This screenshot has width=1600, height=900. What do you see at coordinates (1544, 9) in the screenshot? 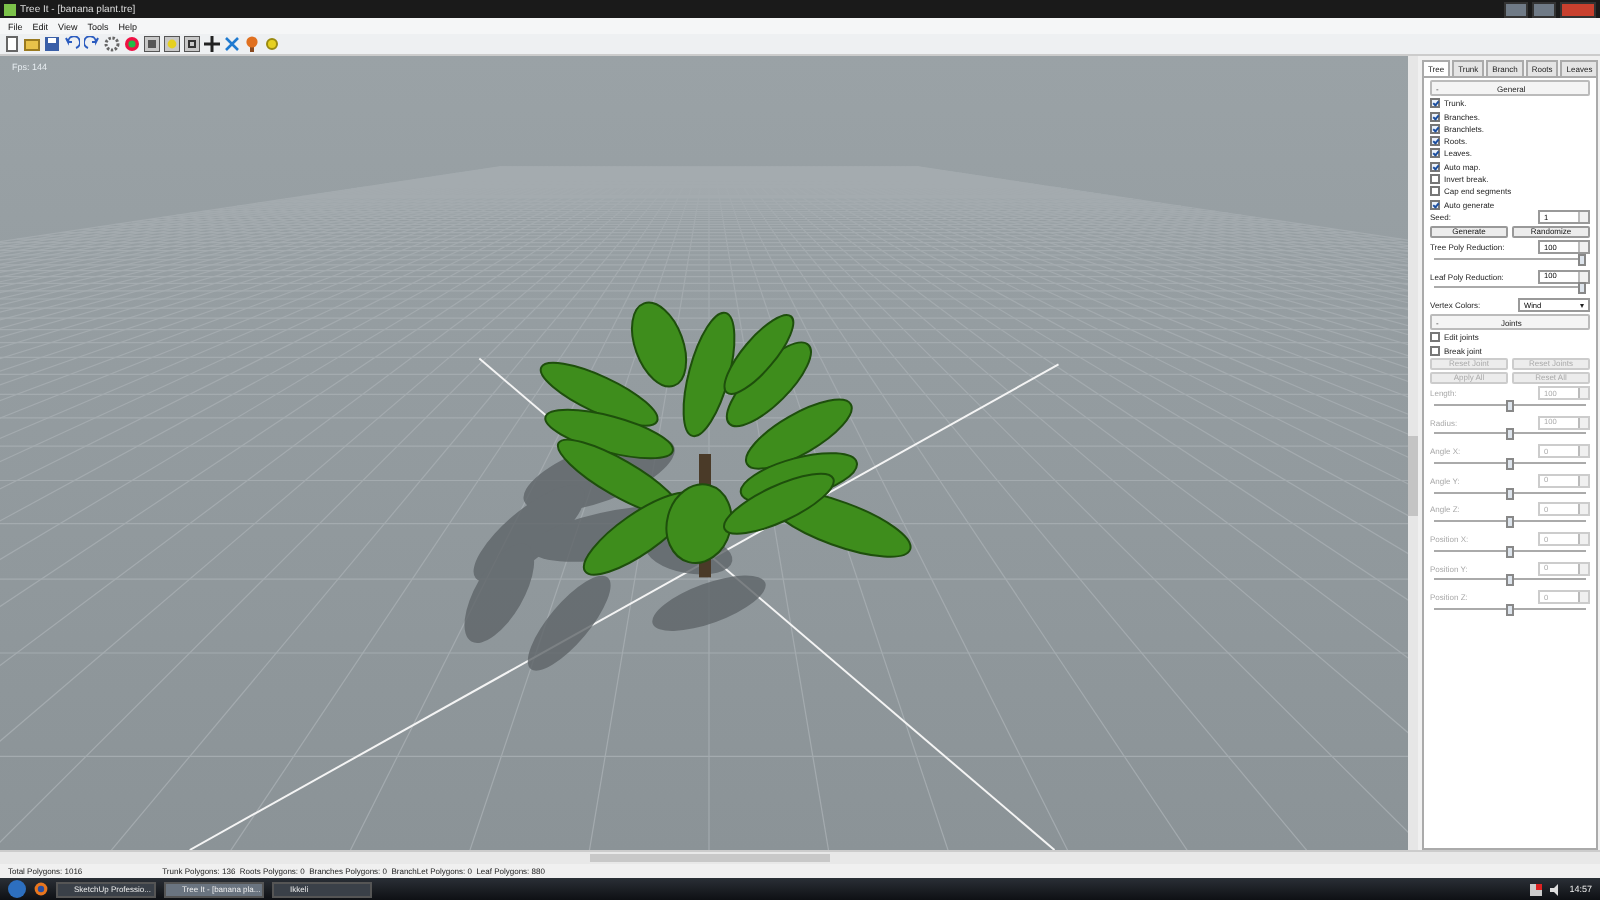
I see `maximize-button` at bounding box center [1544, 9].